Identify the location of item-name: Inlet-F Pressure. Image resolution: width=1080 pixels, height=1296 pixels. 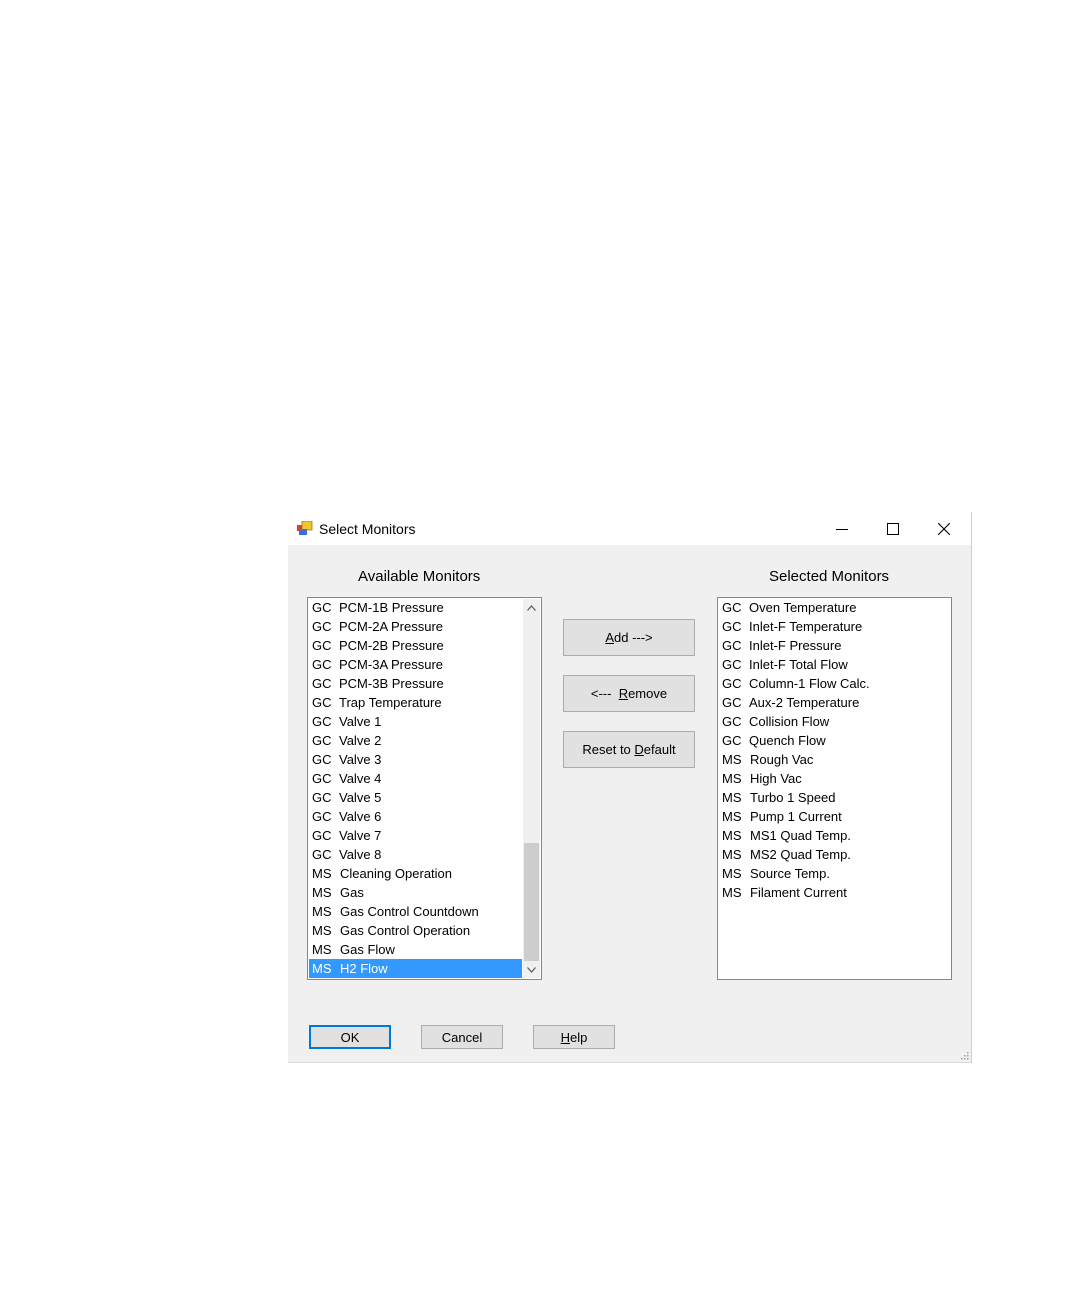
(795, 645).